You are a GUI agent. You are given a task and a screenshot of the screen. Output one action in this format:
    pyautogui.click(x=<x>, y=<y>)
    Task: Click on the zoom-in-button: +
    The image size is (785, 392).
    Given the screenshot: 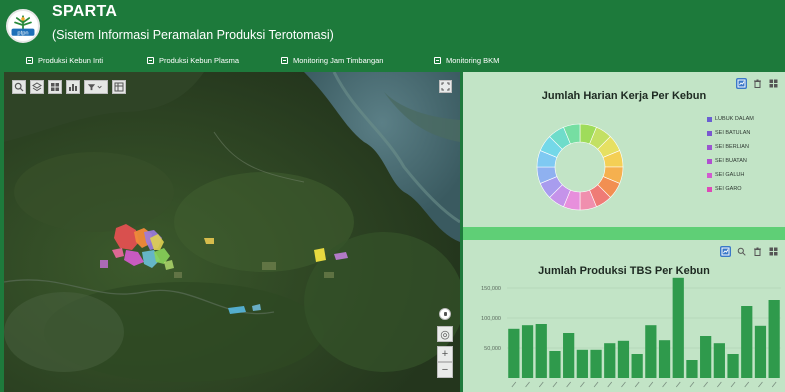 What is the action you would take?
    pyautogui.click(x=445, y=354)
    